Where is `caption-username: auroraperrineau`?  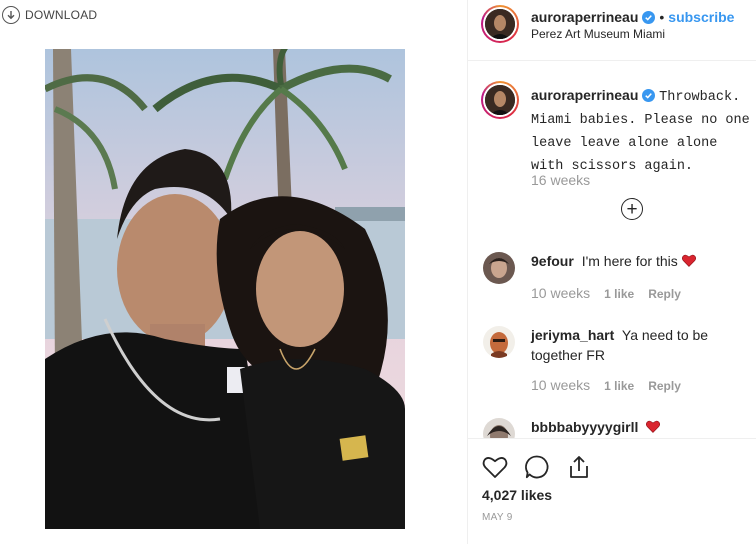 caption-username: auroraperrineau is located at coordinates (584, 95).